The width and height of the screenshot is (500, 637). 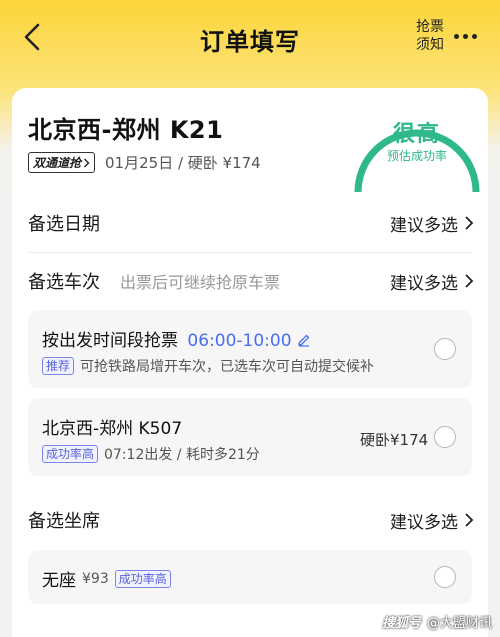 I want to click on recommend-badge: 推荐, so click(x=58, y=366).